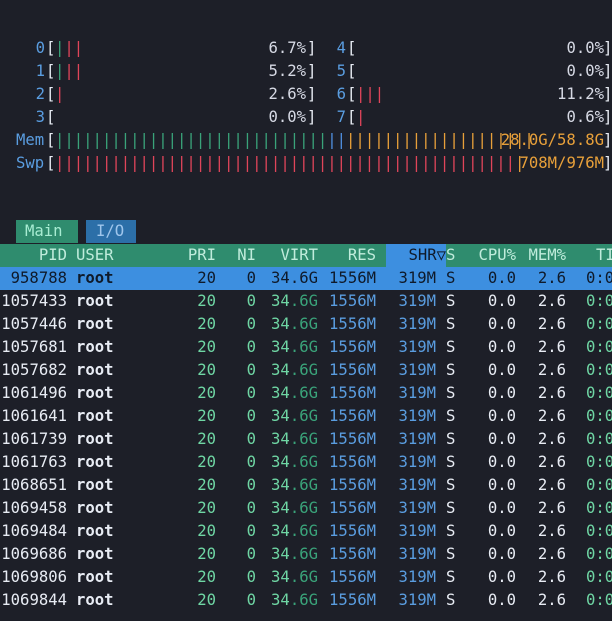 The height and width of the screenshot is (621, 612). What do you see at coordinates (47, 231) in the screenshot?
I see `tab-main: Main` at bounding box center [47, 231].